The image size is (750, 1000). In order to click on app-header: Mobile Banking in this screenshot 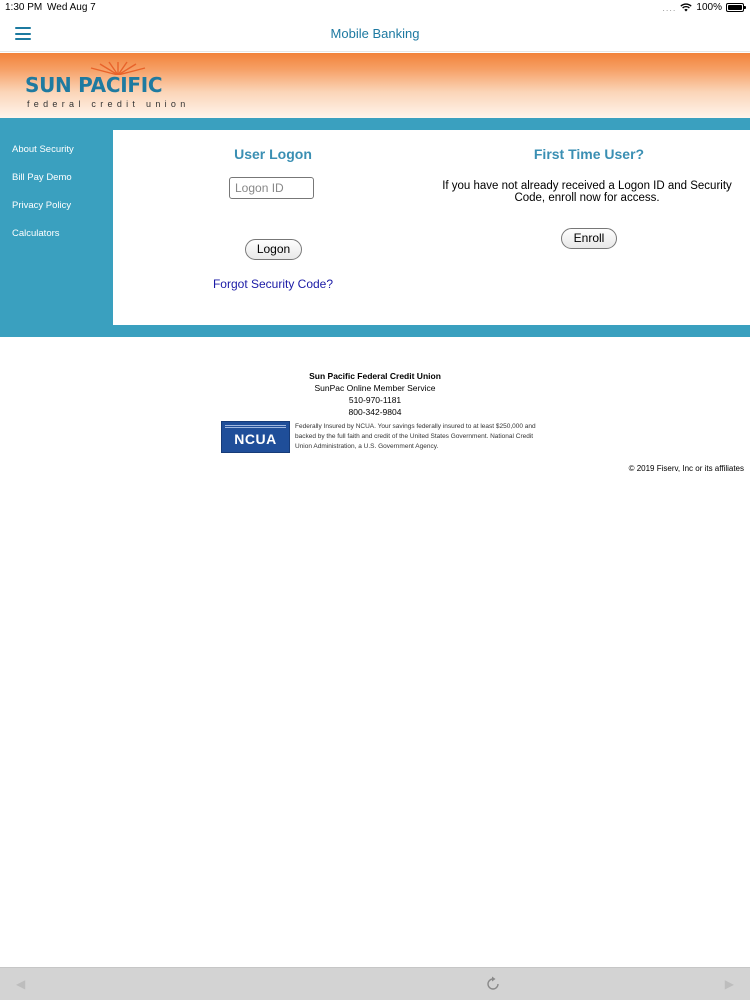, I will do `click(375, 34)`.